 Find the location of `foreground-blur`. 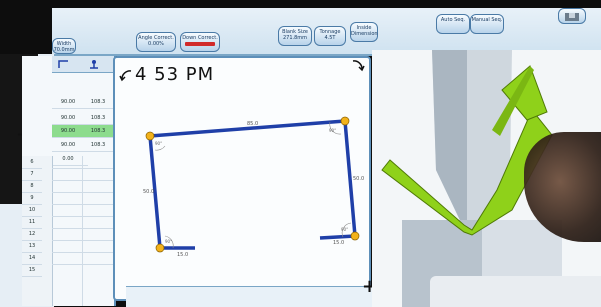

foreground-blur is located at coordinates (515, 291).